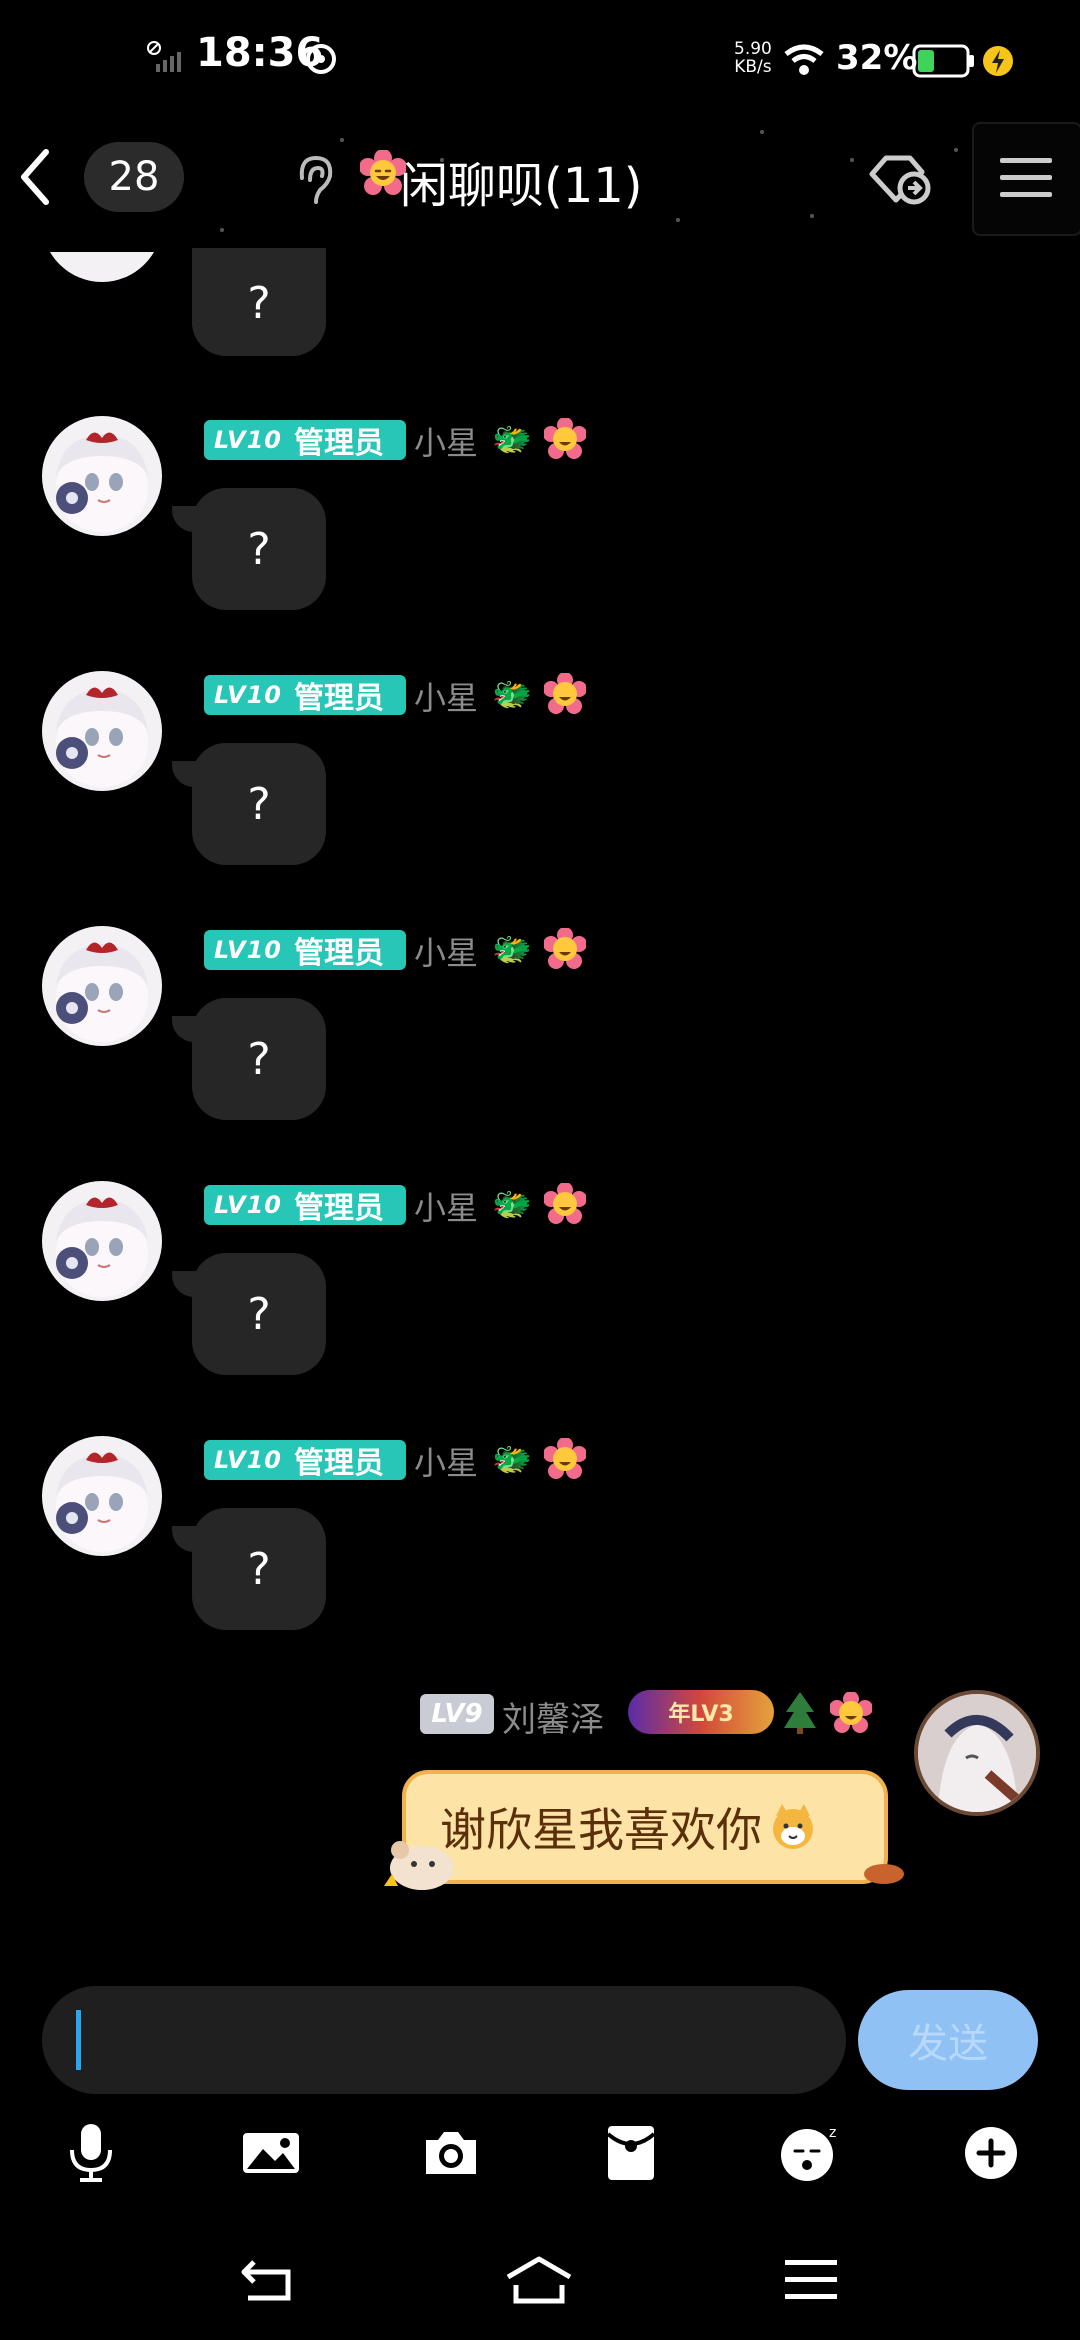 The width and height of the screenshot is (1080, 2340). What do you see at coordinates (793, 1826) in the screenshot?
I see `shiba-emoji-icon` at bounding box center [793, 1826].